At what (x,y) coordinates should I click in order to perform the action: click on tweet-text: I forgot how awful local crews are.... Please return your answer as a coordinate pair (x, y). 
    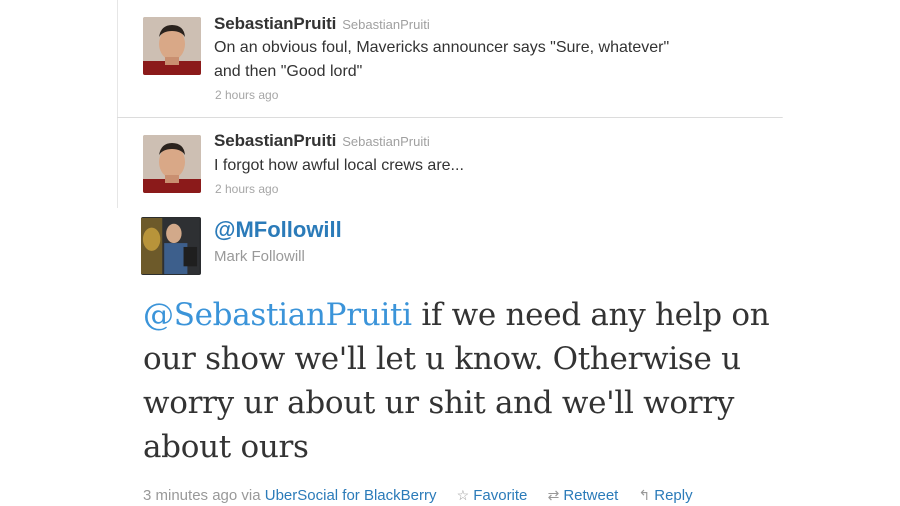
    Looking at the image, I should click on (339, 165).